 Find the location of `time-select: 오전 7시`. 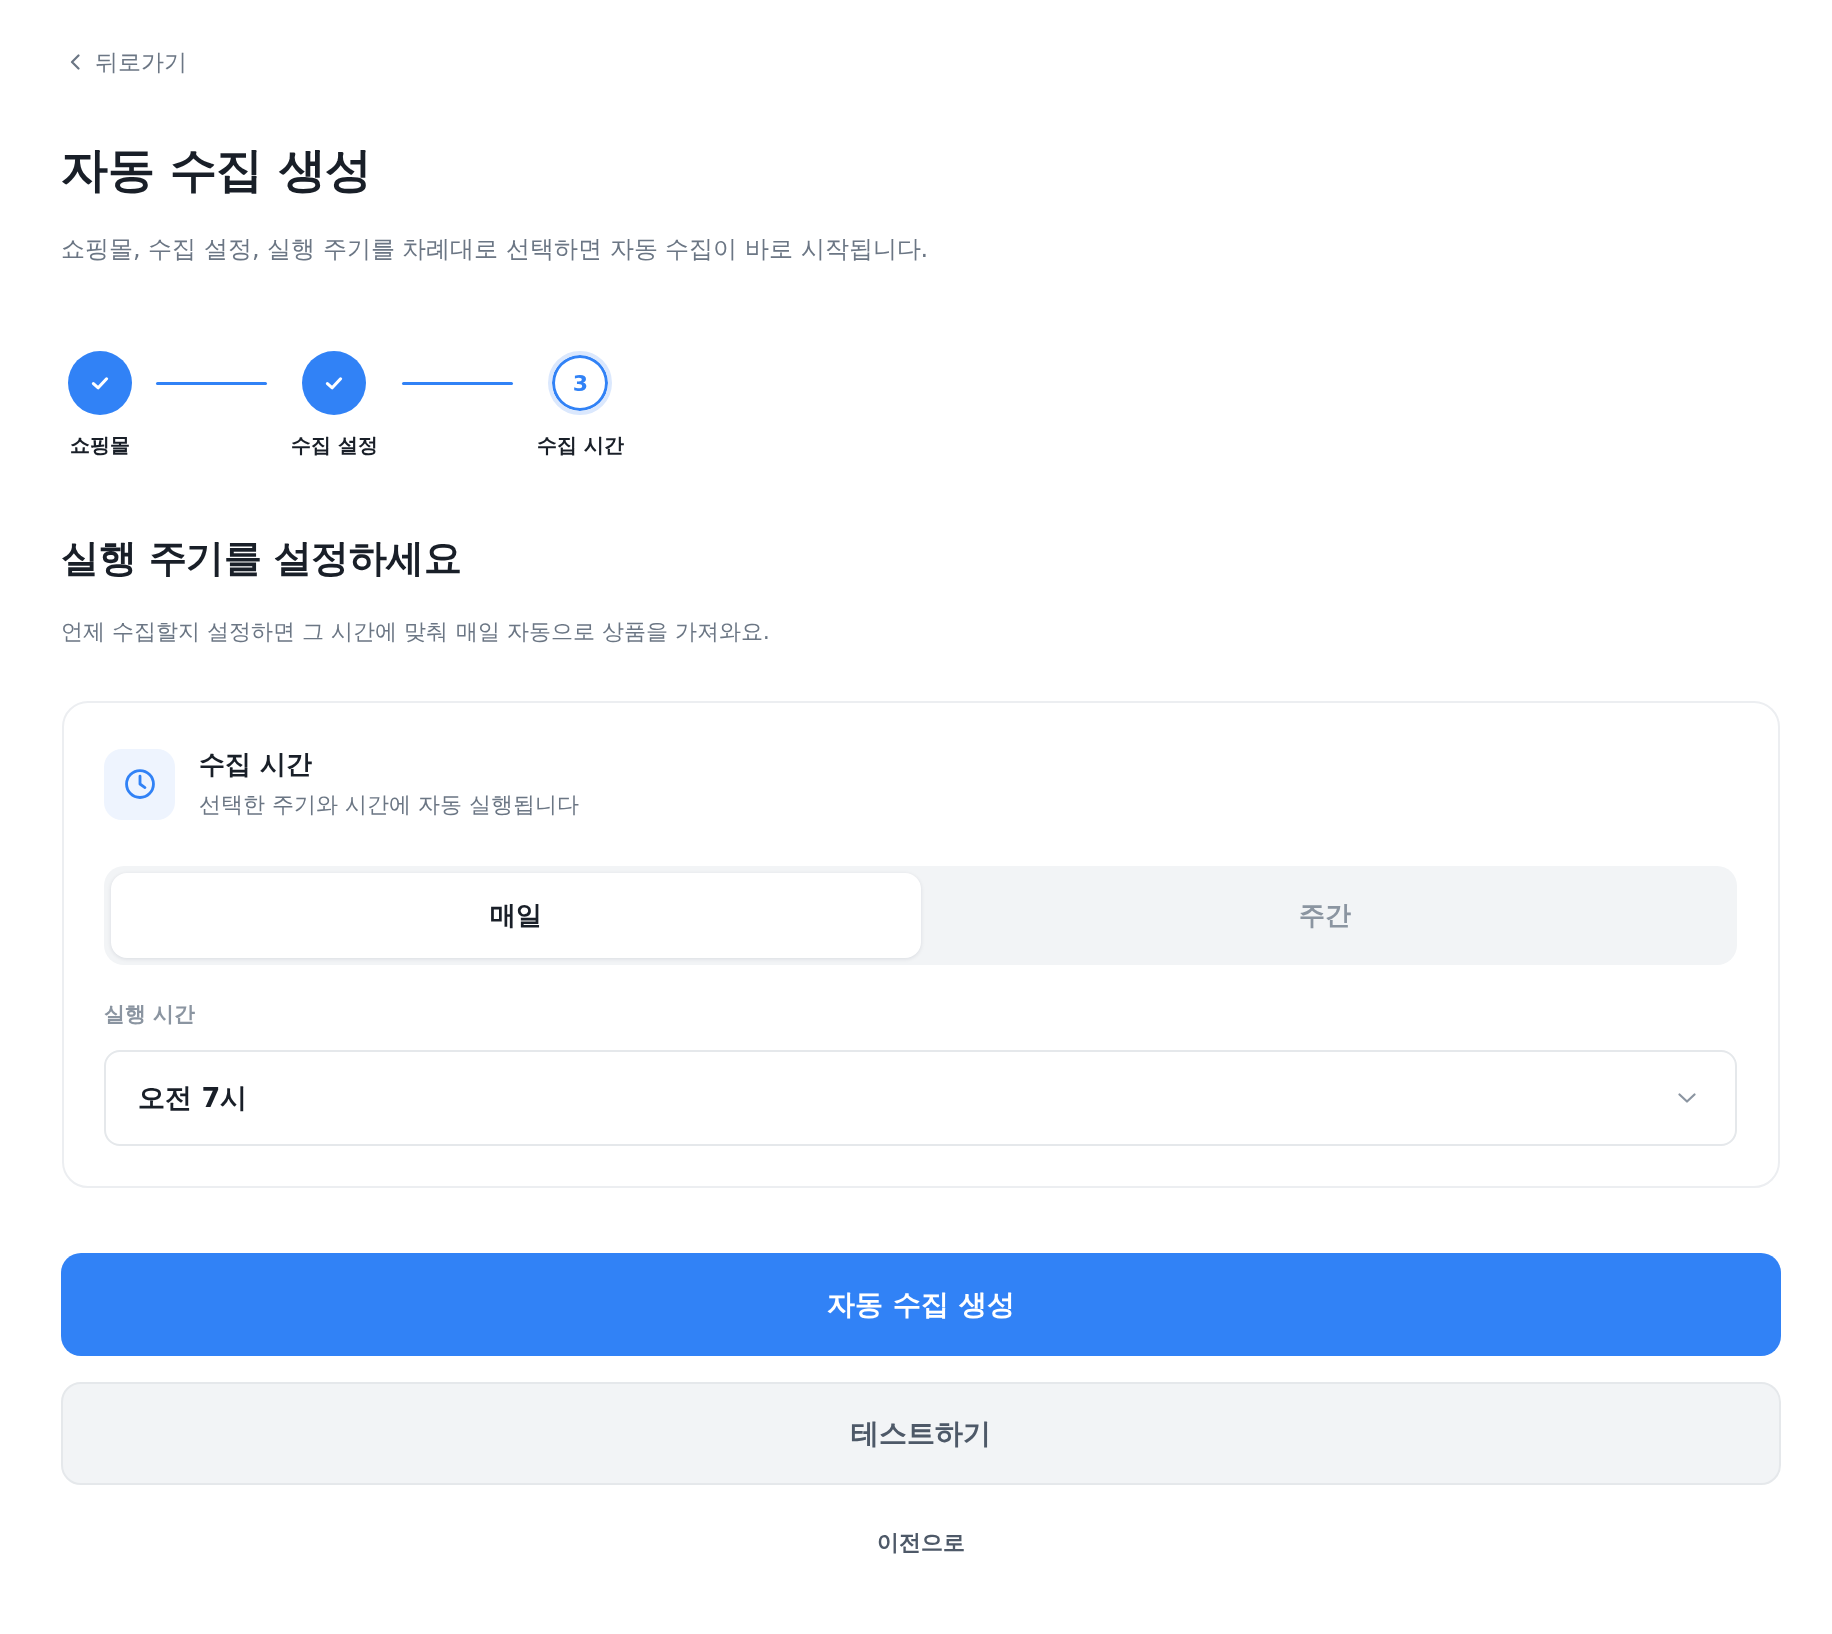

time-select: 오전 7시 is located at coordinates (920, 1098).